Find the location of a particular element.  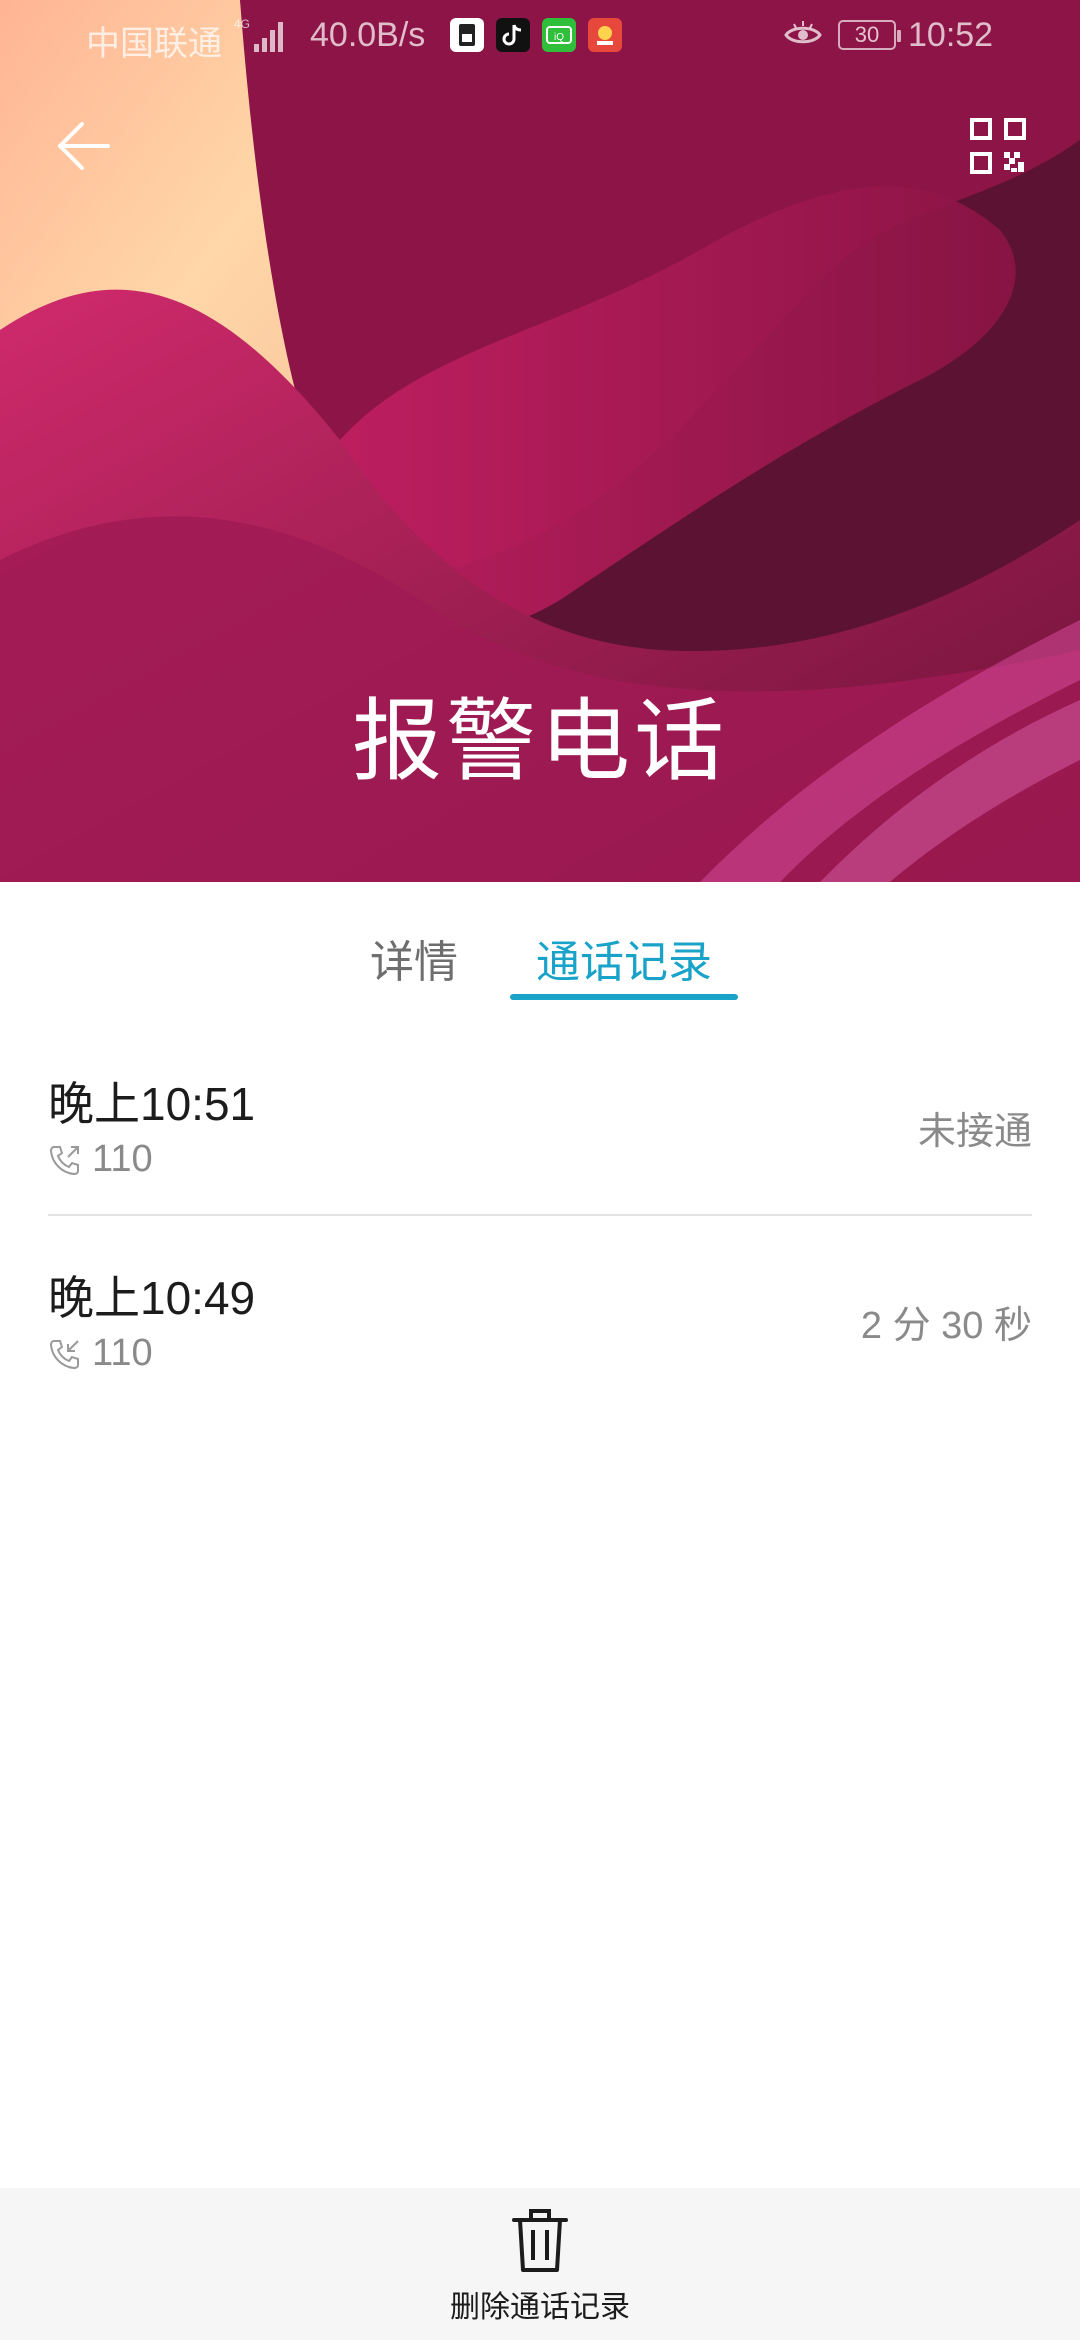

back-button is located at coordinates (84, 146).